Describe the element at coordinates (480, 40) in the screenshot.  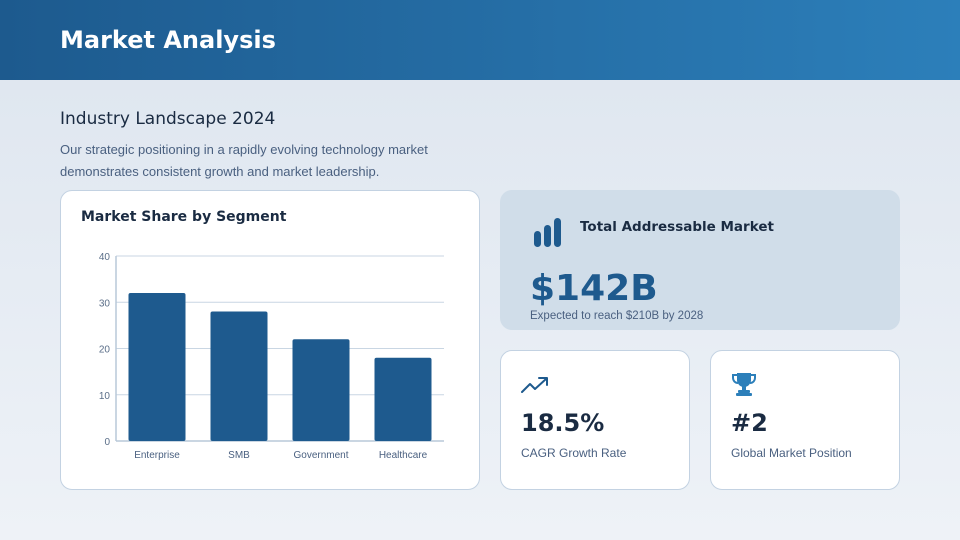
I see `header-banner: Market Analysis` at that location.